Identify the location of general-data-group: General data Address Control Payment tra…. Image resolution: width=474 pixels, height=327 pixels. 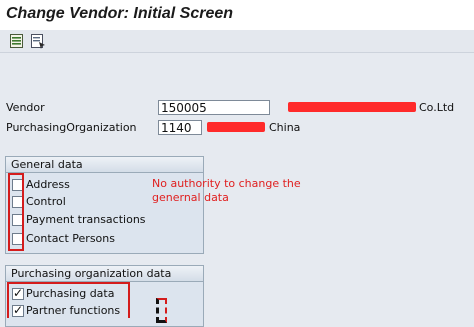
(104, 205).